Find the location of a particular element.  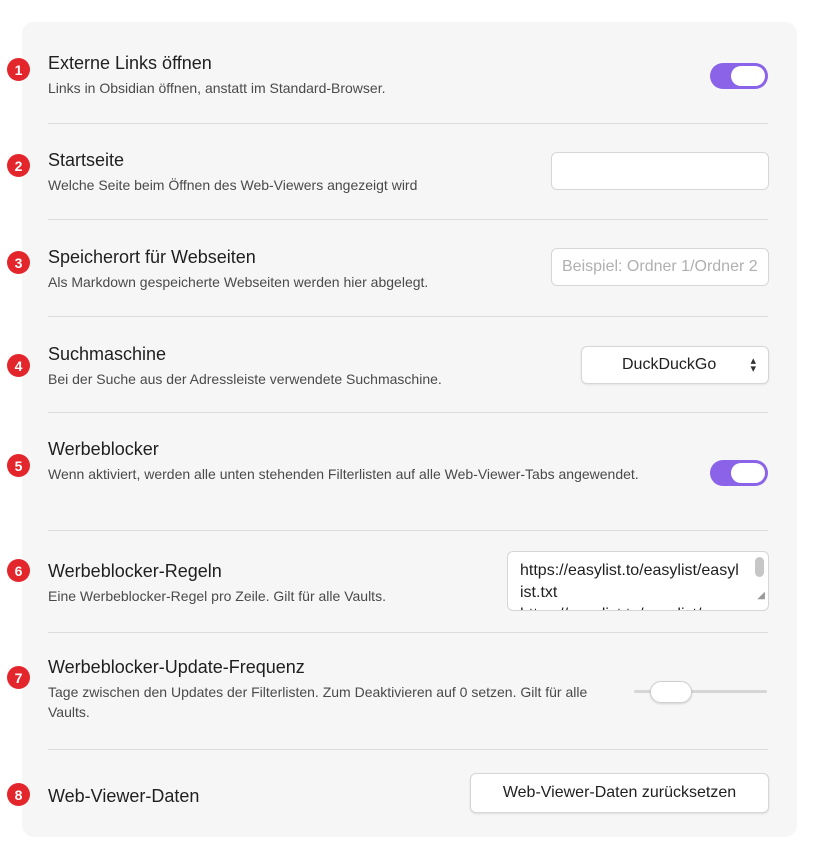

scrollbar is located at coordinates (759, 567).